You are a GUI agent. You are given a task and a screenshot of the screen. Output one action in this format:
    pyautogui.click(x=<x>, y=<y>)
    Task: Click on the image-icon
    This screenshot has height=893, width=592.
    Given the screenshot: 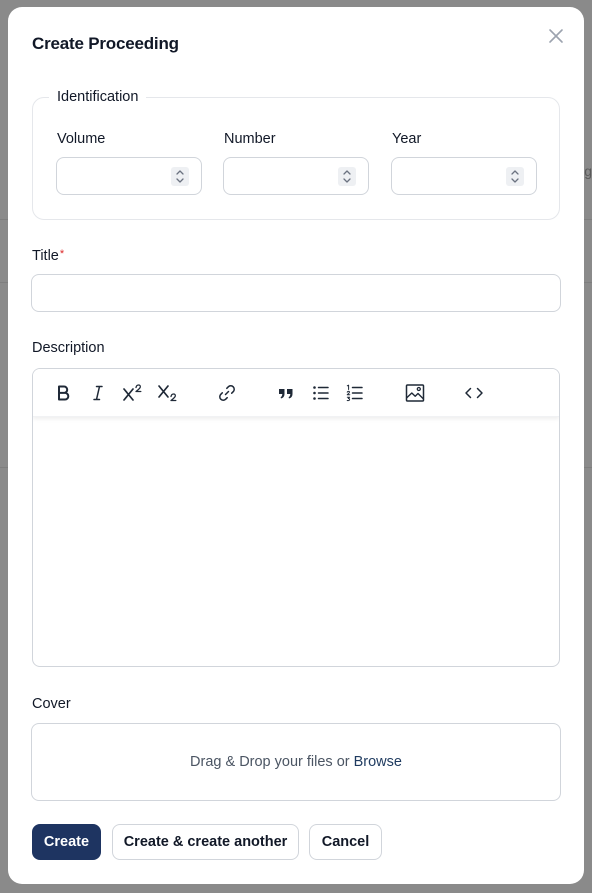 What is the action you would take?
    pyautogui.click(x=415, y=393)
    